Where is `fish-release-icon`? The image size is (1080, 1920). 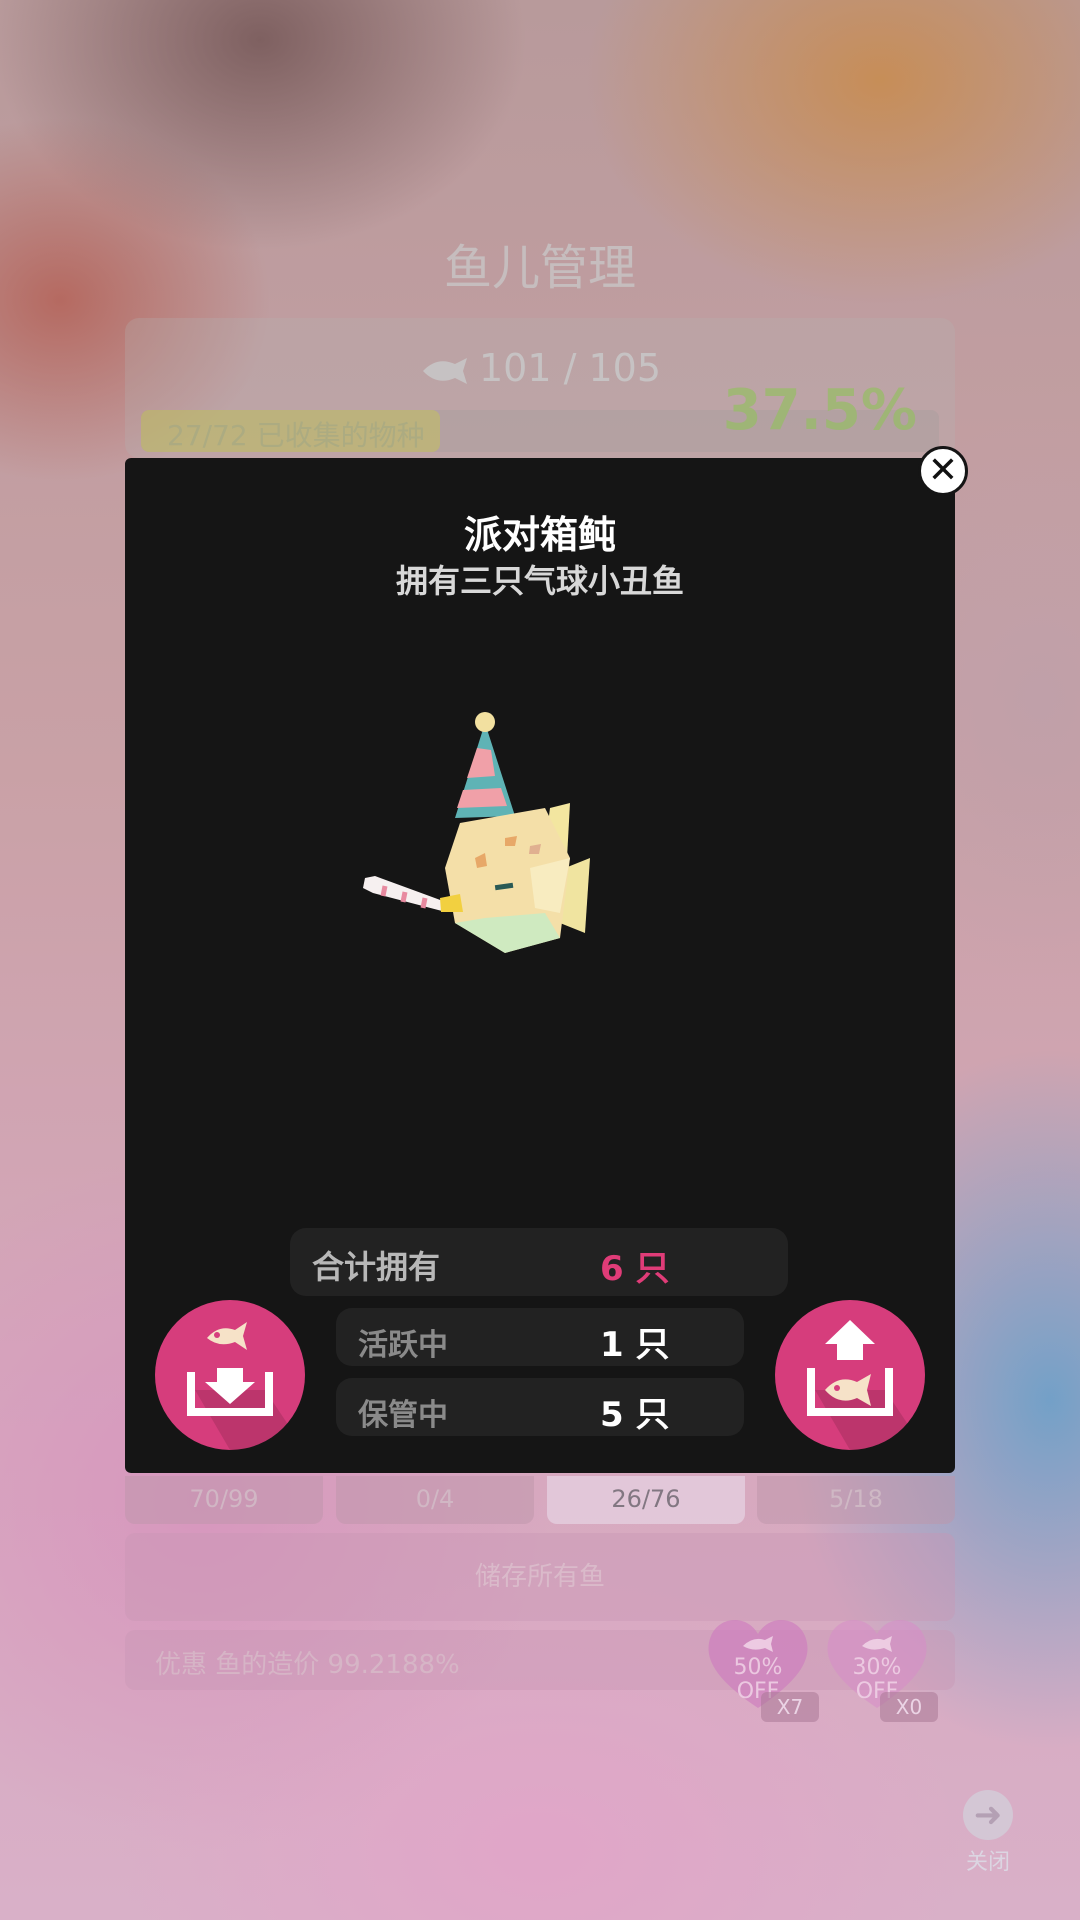
fish-release-icon is located at coordinates (866, 1385).